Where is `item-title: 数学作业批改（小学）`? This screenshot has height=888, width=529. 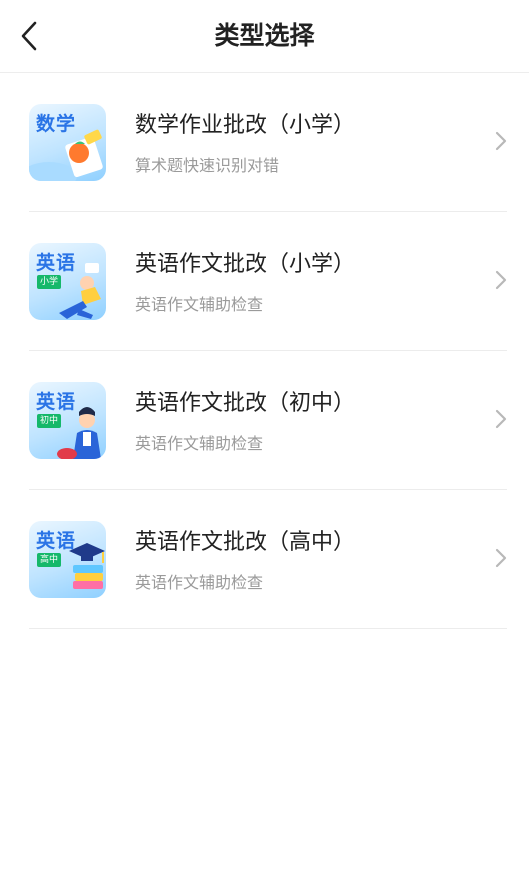 item-title: 数学作业批改（小学） is located at coordinates (245, 125).